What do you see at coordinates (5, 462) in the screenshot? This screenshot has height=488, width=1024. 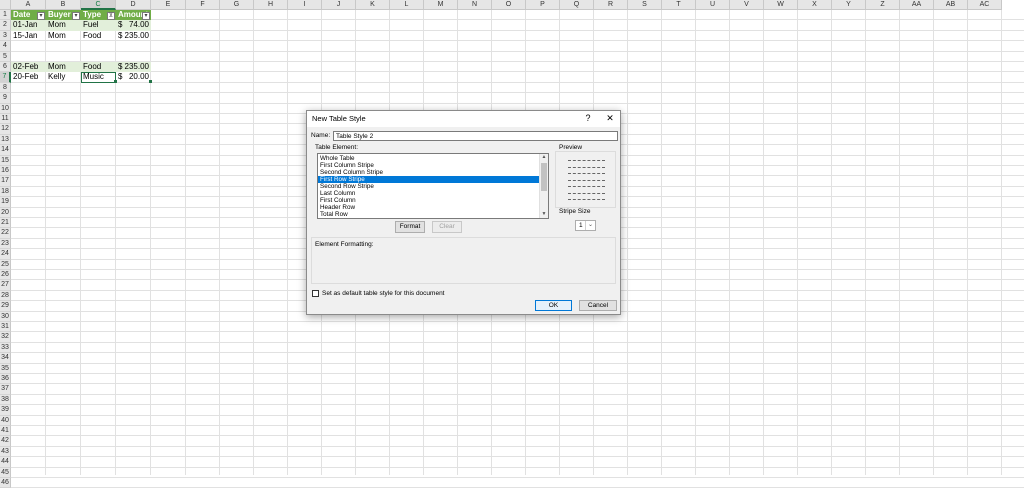 I see `row-header-44: 44` at bounding box center [5, 462].